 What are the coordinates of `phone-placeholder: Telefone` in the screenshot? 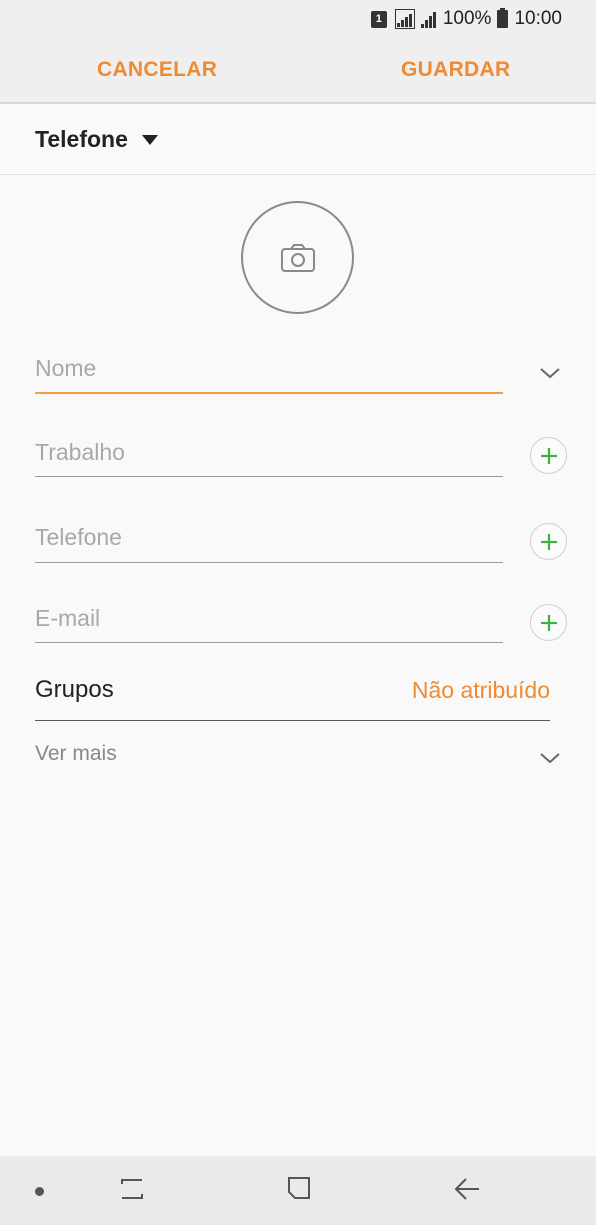 It's located at (78, 537).